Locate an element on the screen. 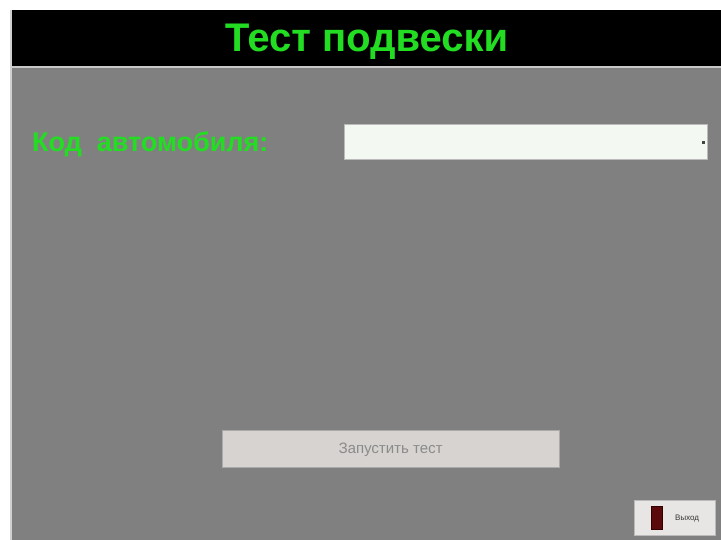  door-icon is located at coordinates (657, 518).